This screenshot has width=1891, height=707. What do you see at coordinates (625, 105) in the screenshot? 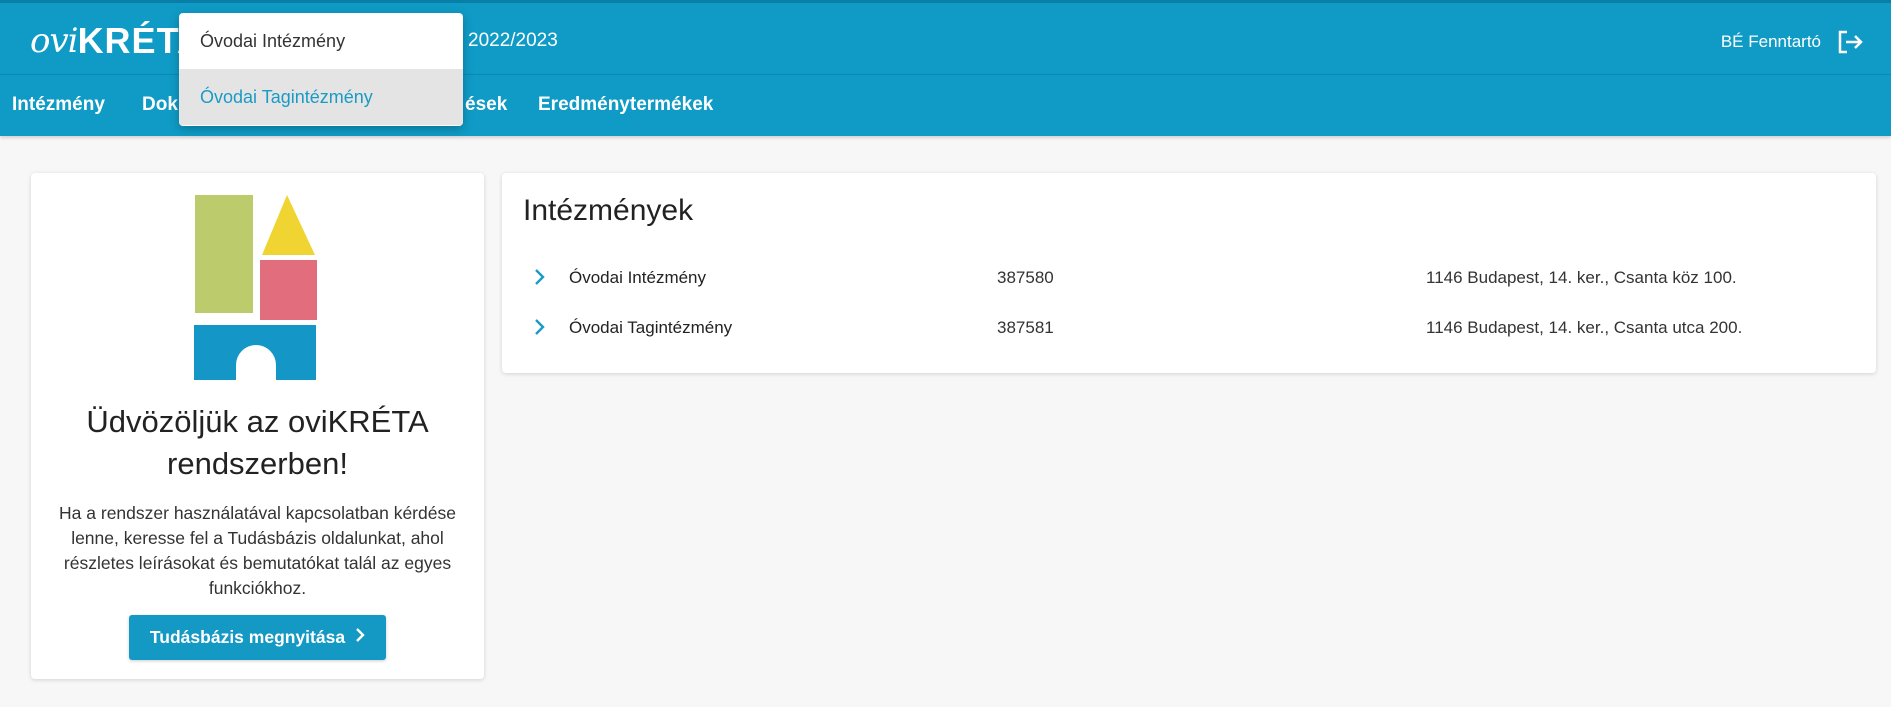
I see `nav-item-eredmenytermekek: Eredménytermékek` at bounding box center [625, 105].